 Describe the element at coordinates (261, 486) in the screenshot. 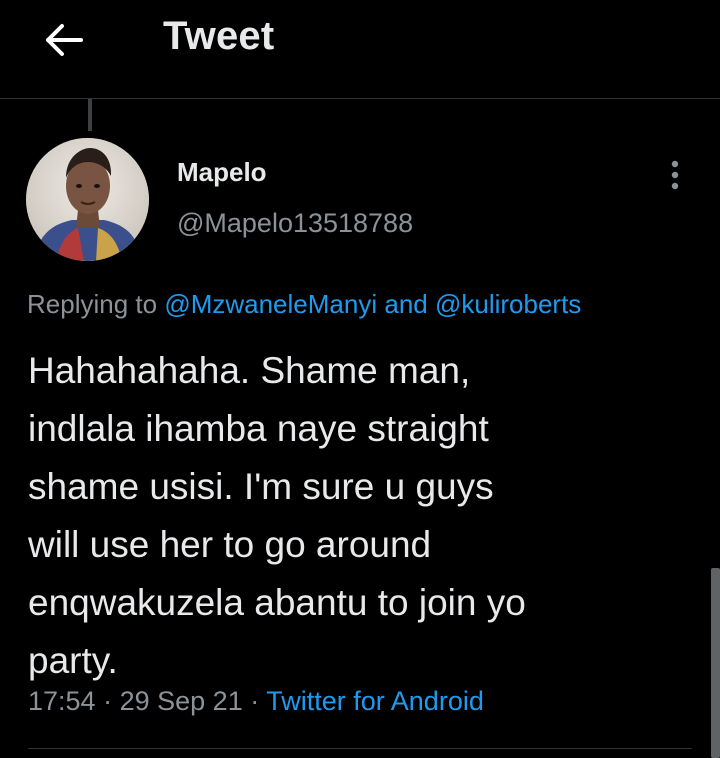

I see `tweet-text-line: shame usisi. I'm sure u guys` at that location.